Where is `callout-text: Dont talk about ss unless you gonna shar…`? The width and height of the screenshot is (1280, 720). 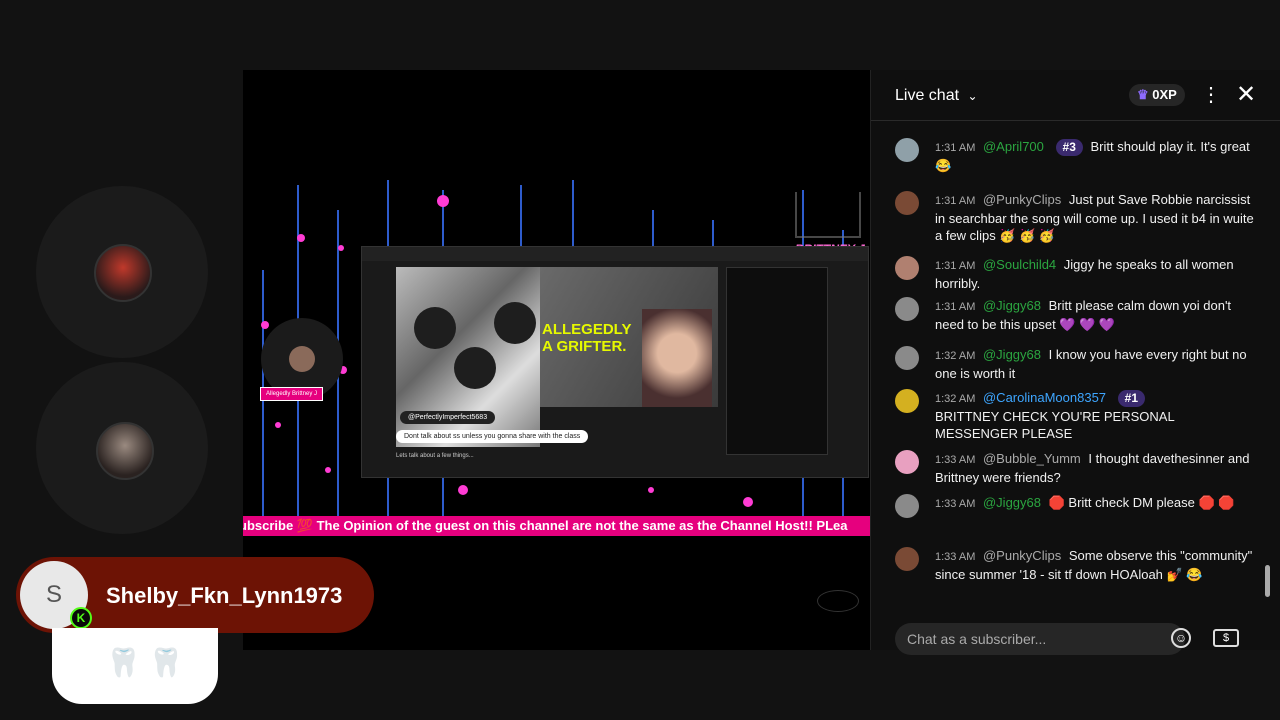
callout-text: Dont talk about ss unless you gonna shar… is located at coordinates (492, 436).